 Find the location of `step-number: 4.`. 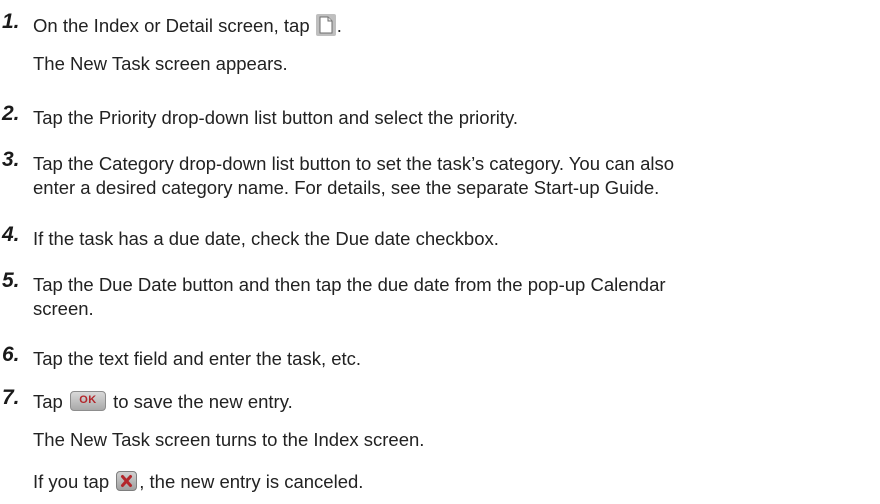

step-number: 4. is located at coordinates (11, 234).